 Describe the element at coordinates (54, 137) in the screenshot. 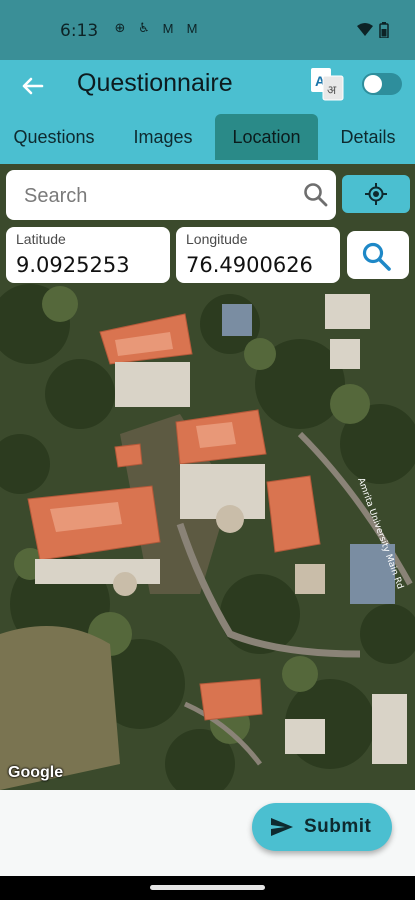

I see `tab-questions: Questions` at that location.